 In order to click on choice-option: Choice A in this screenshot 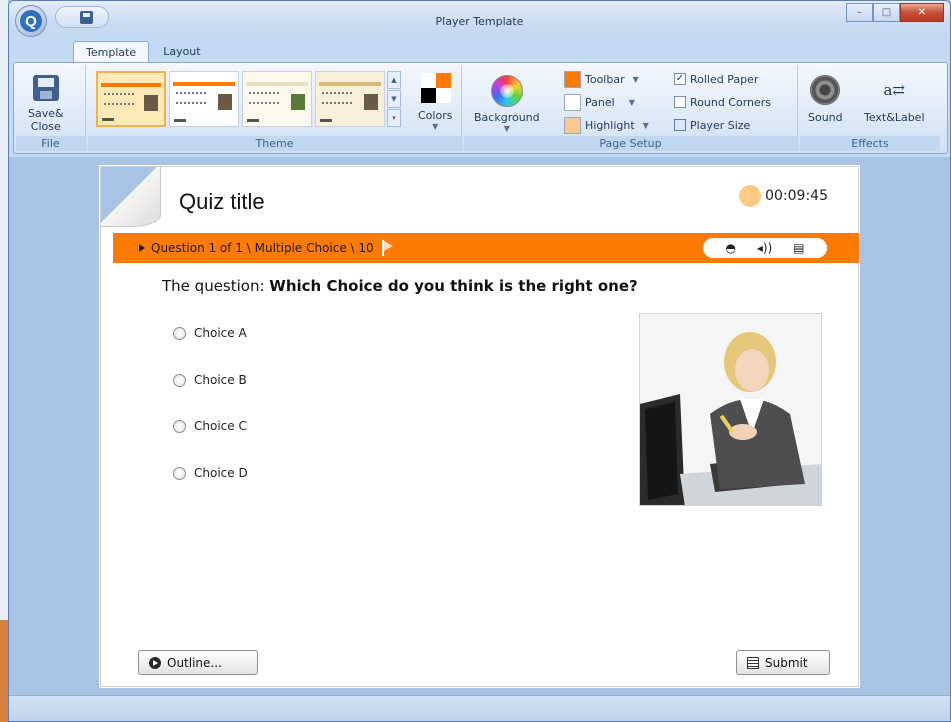, I will do `click(210, 333)`.